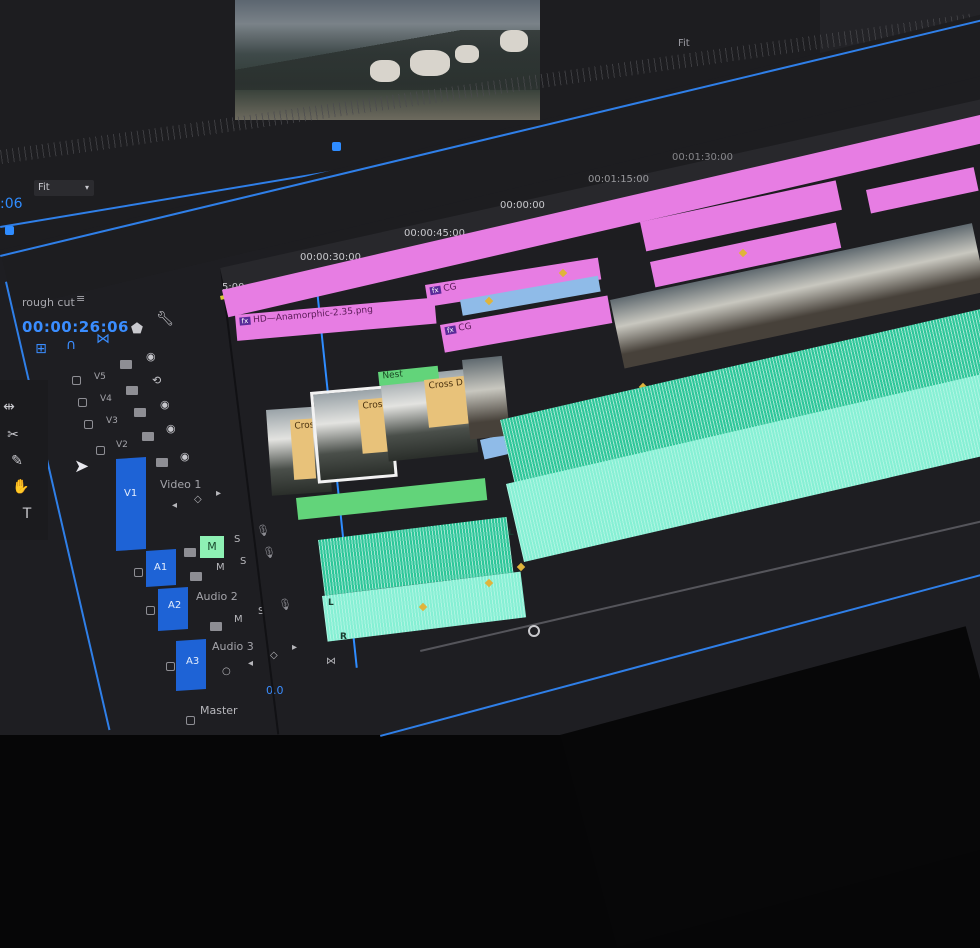 The width and height of the screenshot is (980, 948). What do you see at coordinates (103, 339) in the screenshot?
I see `linked-selection-icon: ⋈` at bounding box center [103, 339].